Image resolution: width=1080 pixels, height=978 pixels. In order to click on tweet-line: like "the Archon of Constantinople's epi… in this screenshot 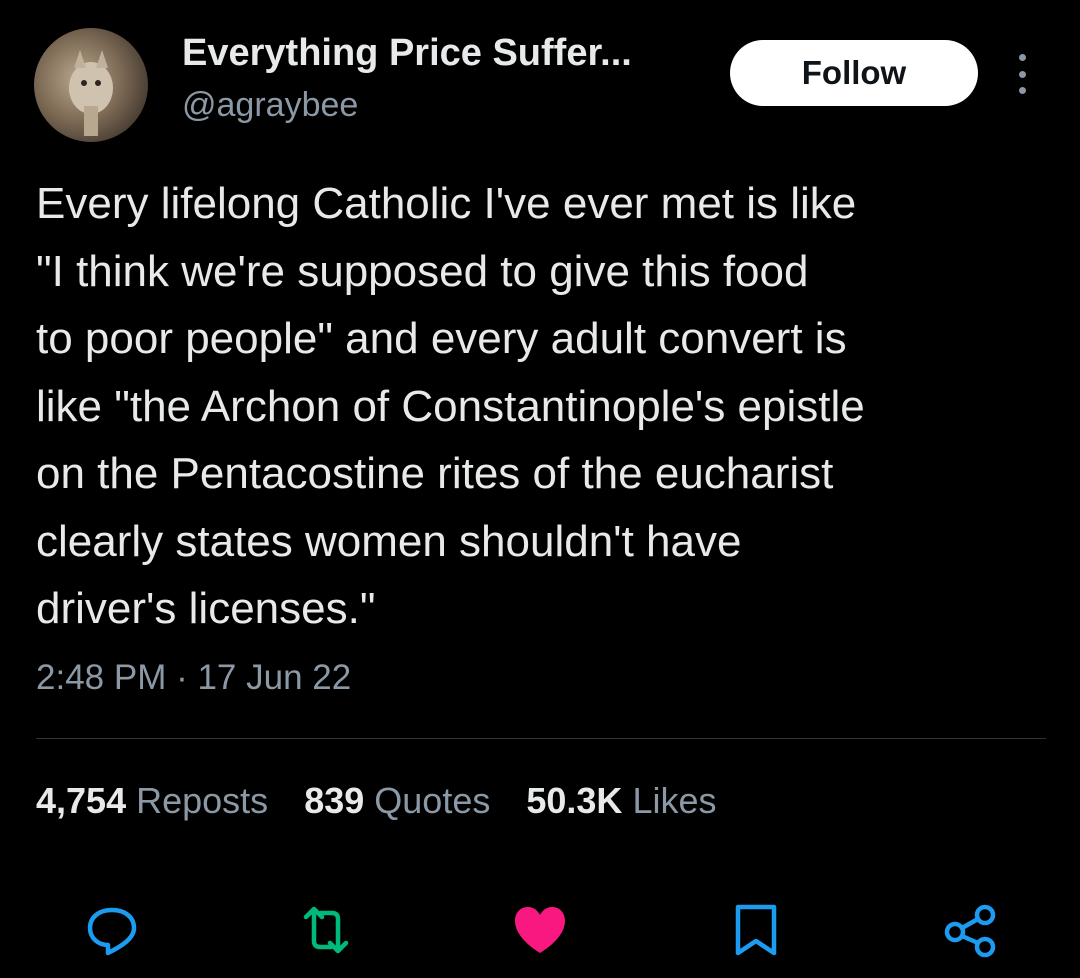, I will do `click(450, 406)`.